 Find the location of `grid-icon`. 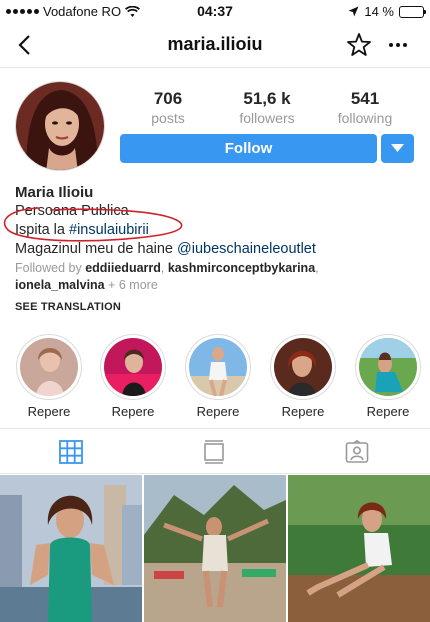

grid-icon is located at coordinates (71, 452).